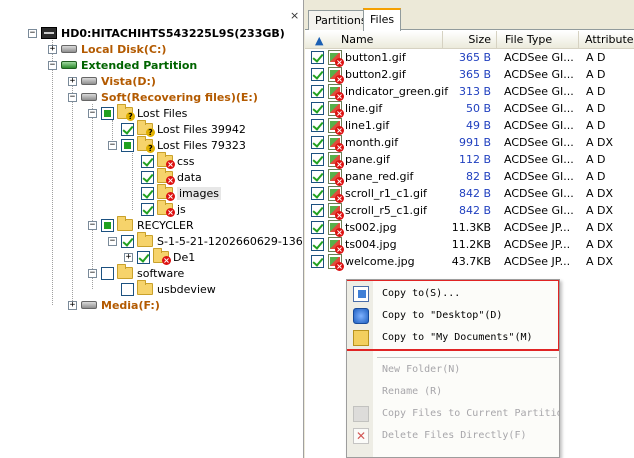 The height and width of the screenshot is (458, 634). I want to click on menu-copy-to-partition: Copy Files to Current Partition(W), so click(453, 414).